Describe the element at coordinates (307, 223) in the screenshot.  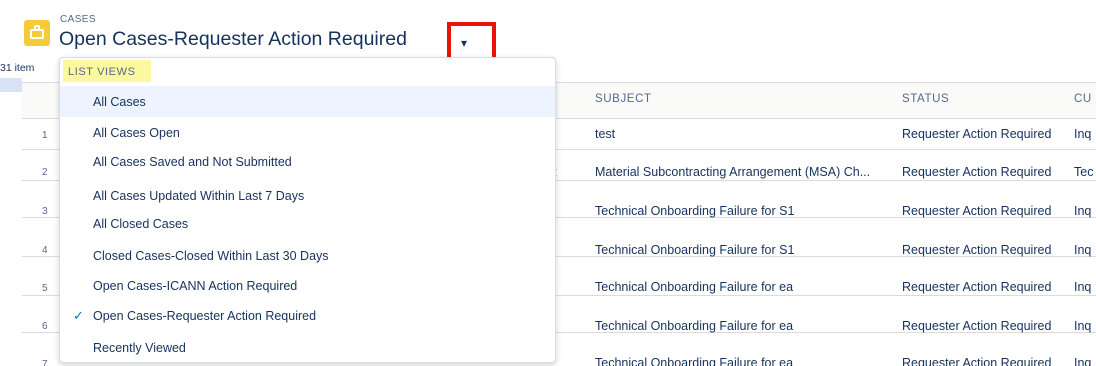
I see `menu-item-all-closed-cases: All Closed Cases` at that location.